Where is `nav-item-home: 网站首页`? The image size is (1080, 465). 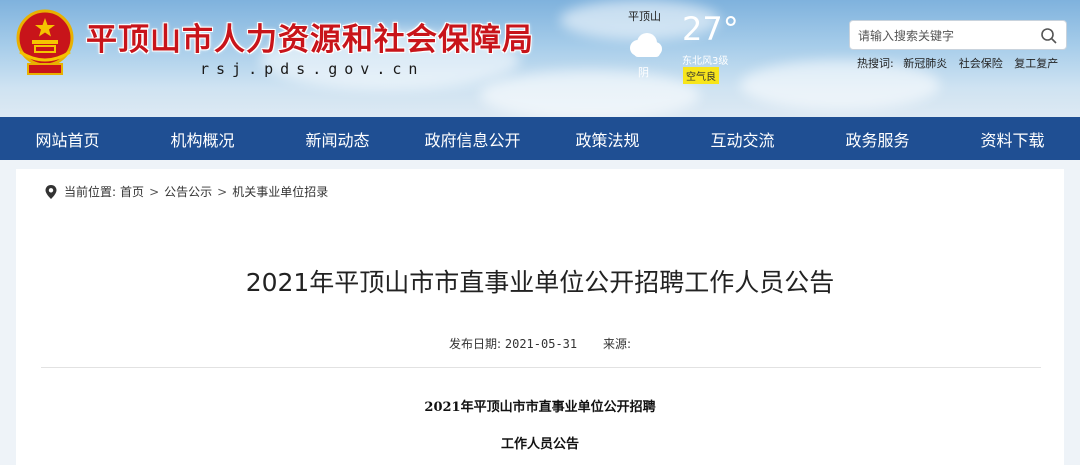 nav-item-home: 网站首页 is located at coordinates (67, 138).